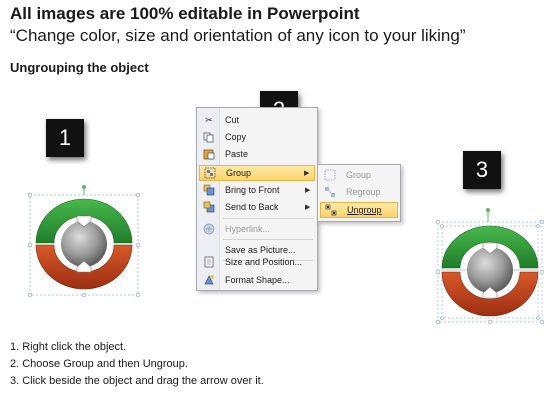 This screenshot has width=560, height=420. Describe the element at coordinates (252, 207) in the screenshot. I see `menu-item-label: Send to Back` at that location.